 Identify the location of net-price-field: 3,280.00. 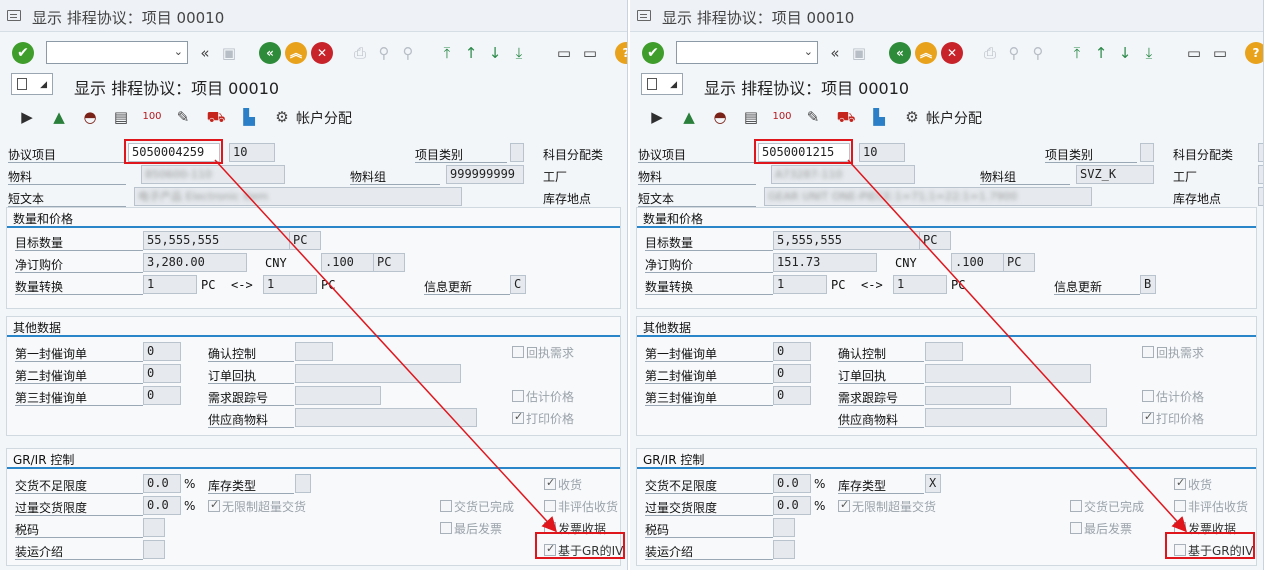
(195, 262).